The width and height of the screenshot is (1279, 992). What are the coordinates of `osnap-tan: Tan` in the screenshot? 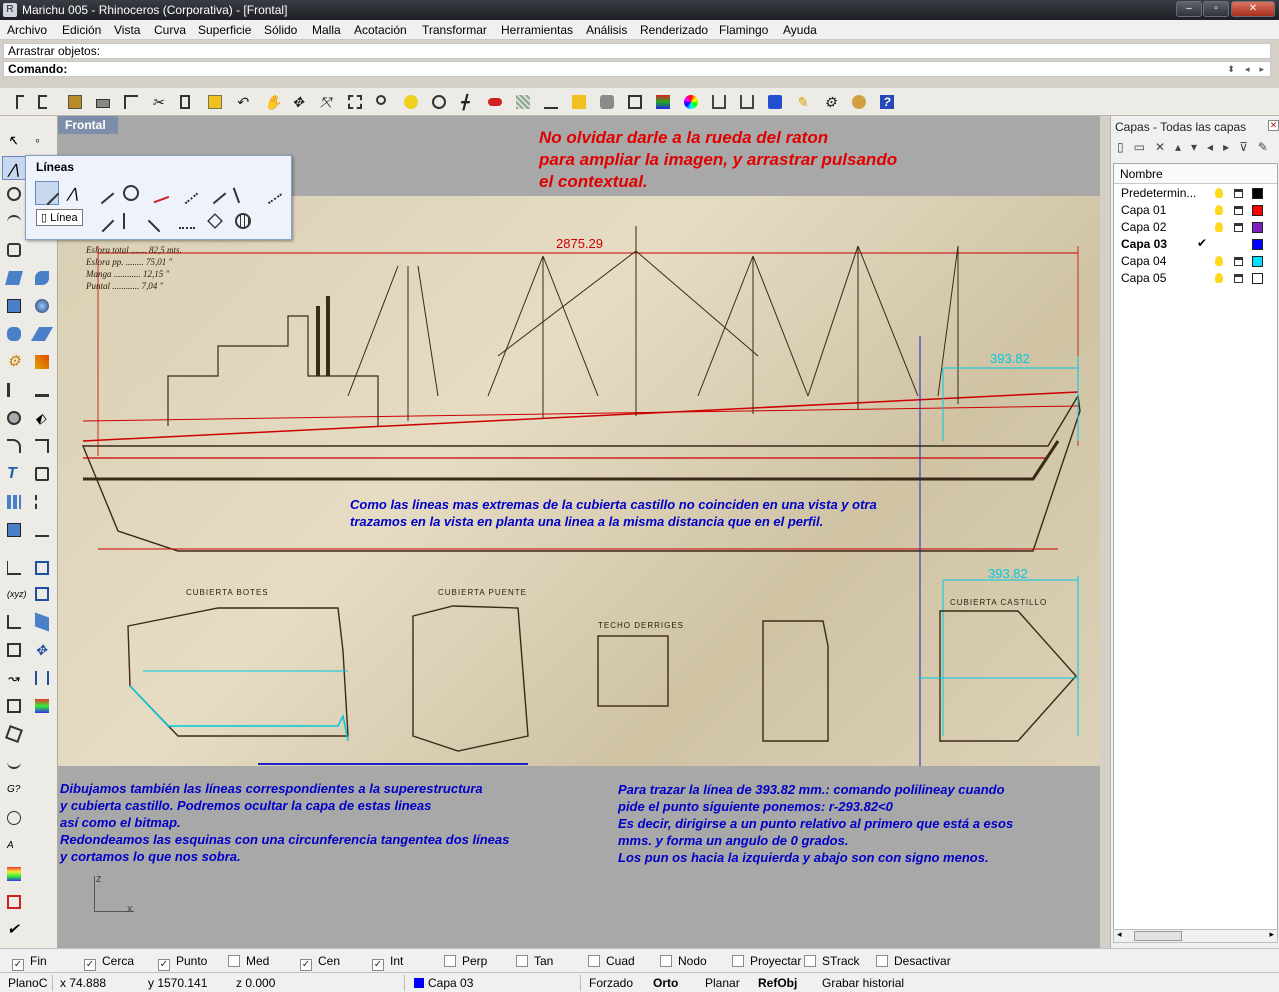 It's located at (534, 961).